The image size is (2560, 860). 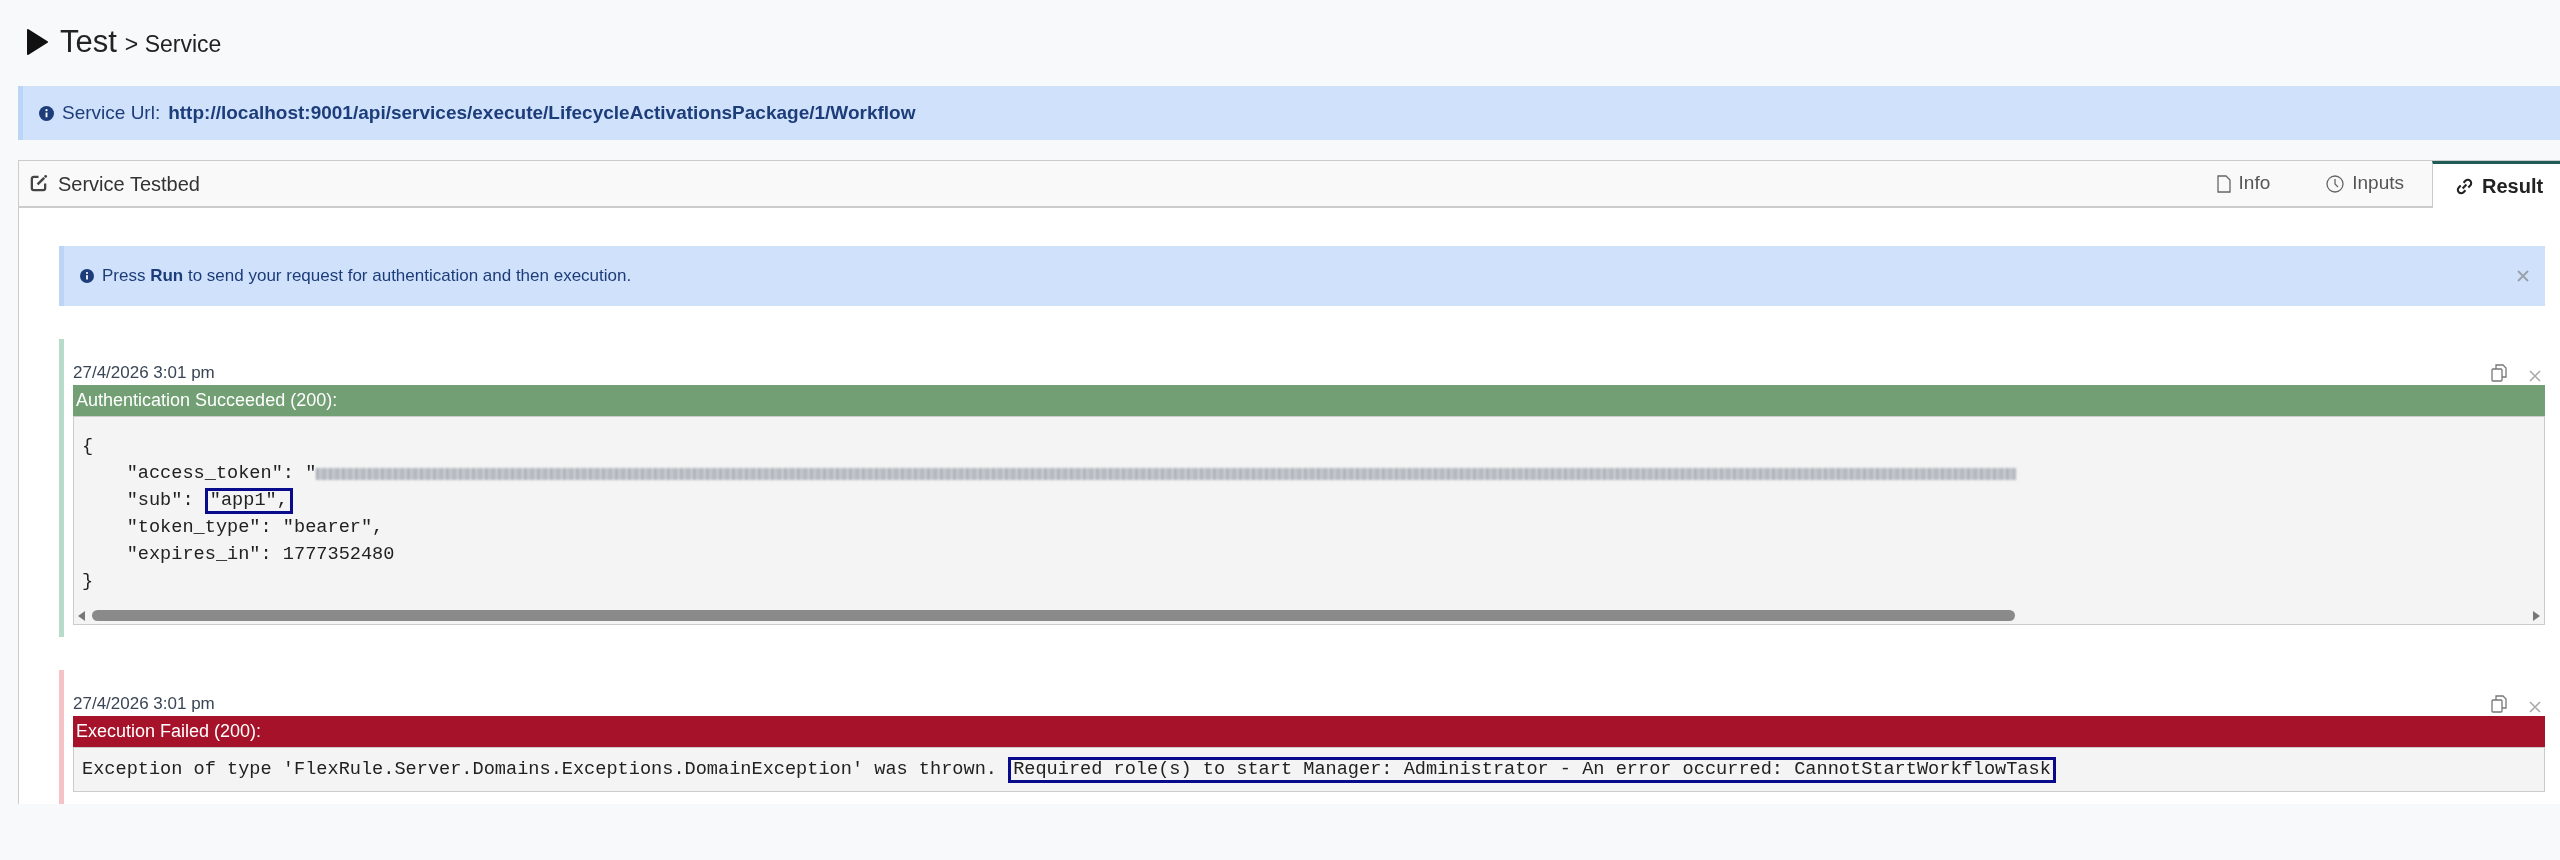 I want to click on code-text: {, so click(x=88, y=446).